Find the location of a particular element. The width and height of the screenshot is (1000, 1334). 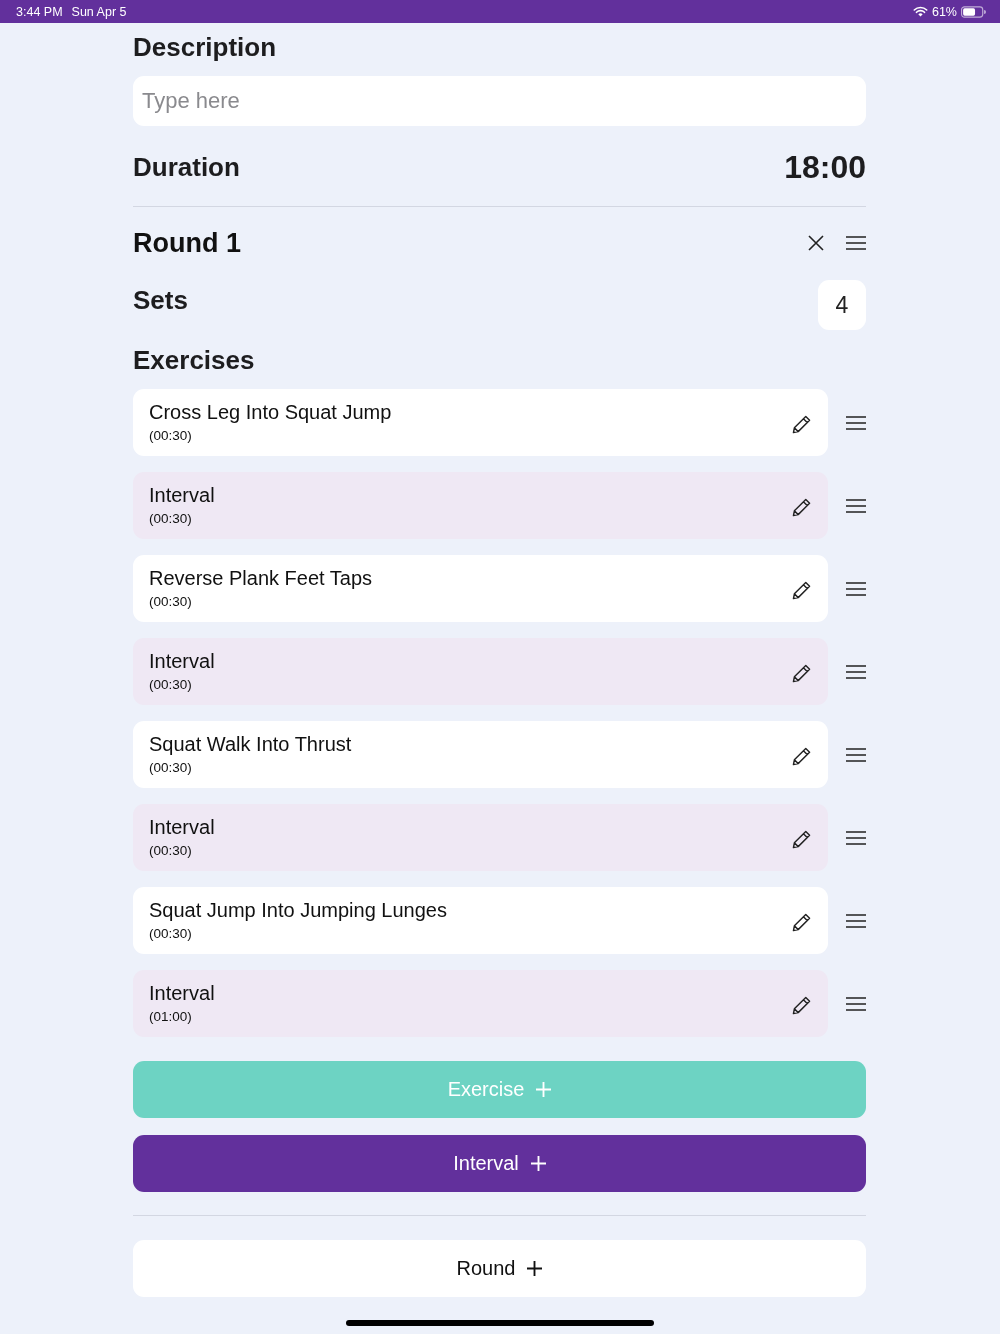

section-heading: Sets is located at coordinates (160, 300).